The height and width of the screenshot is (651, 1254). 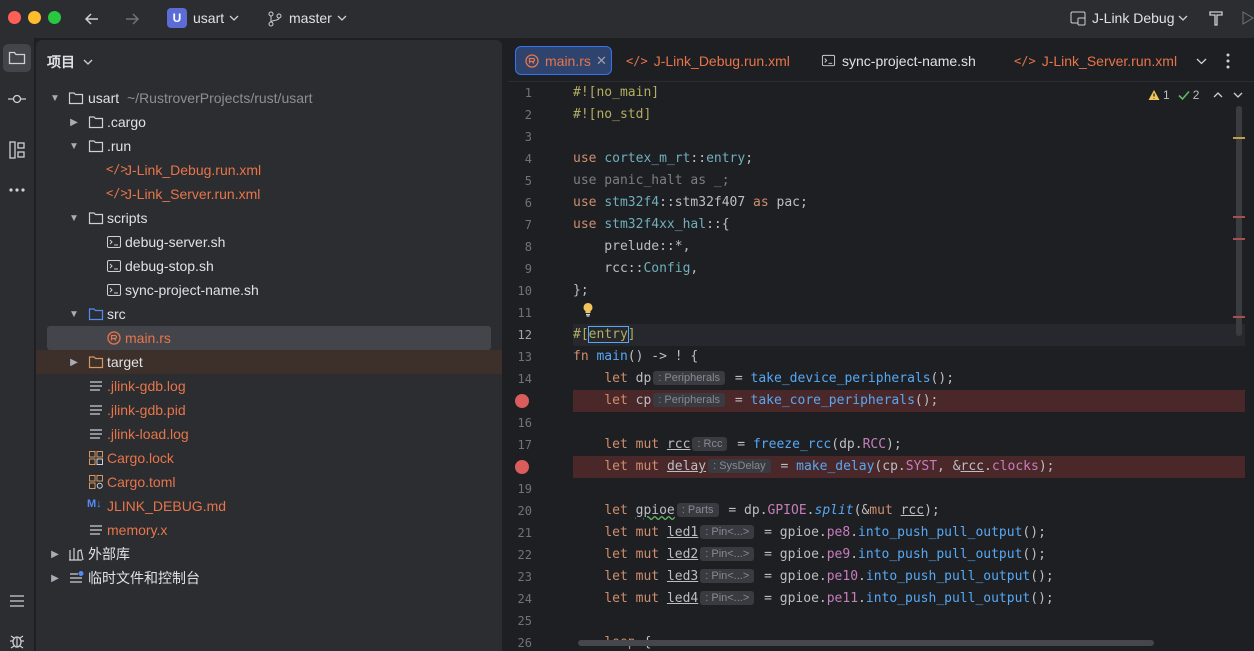 What do you see at coordinates (909, 335) in the screenshot?
I see `code-line-12: #[entry]` at bounding box center [909, 335].